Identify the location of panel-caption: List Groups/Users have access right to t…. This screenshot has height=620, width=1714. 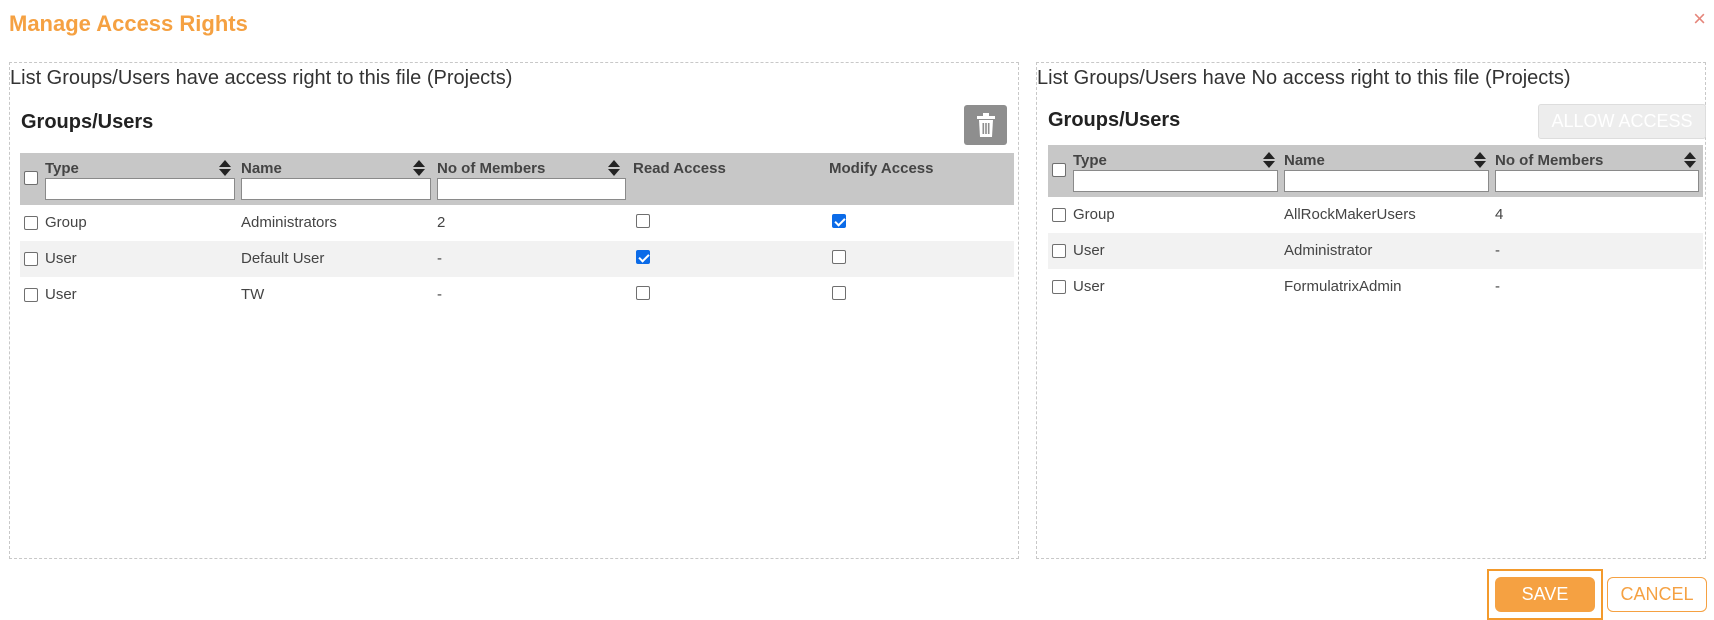
(261, 78).